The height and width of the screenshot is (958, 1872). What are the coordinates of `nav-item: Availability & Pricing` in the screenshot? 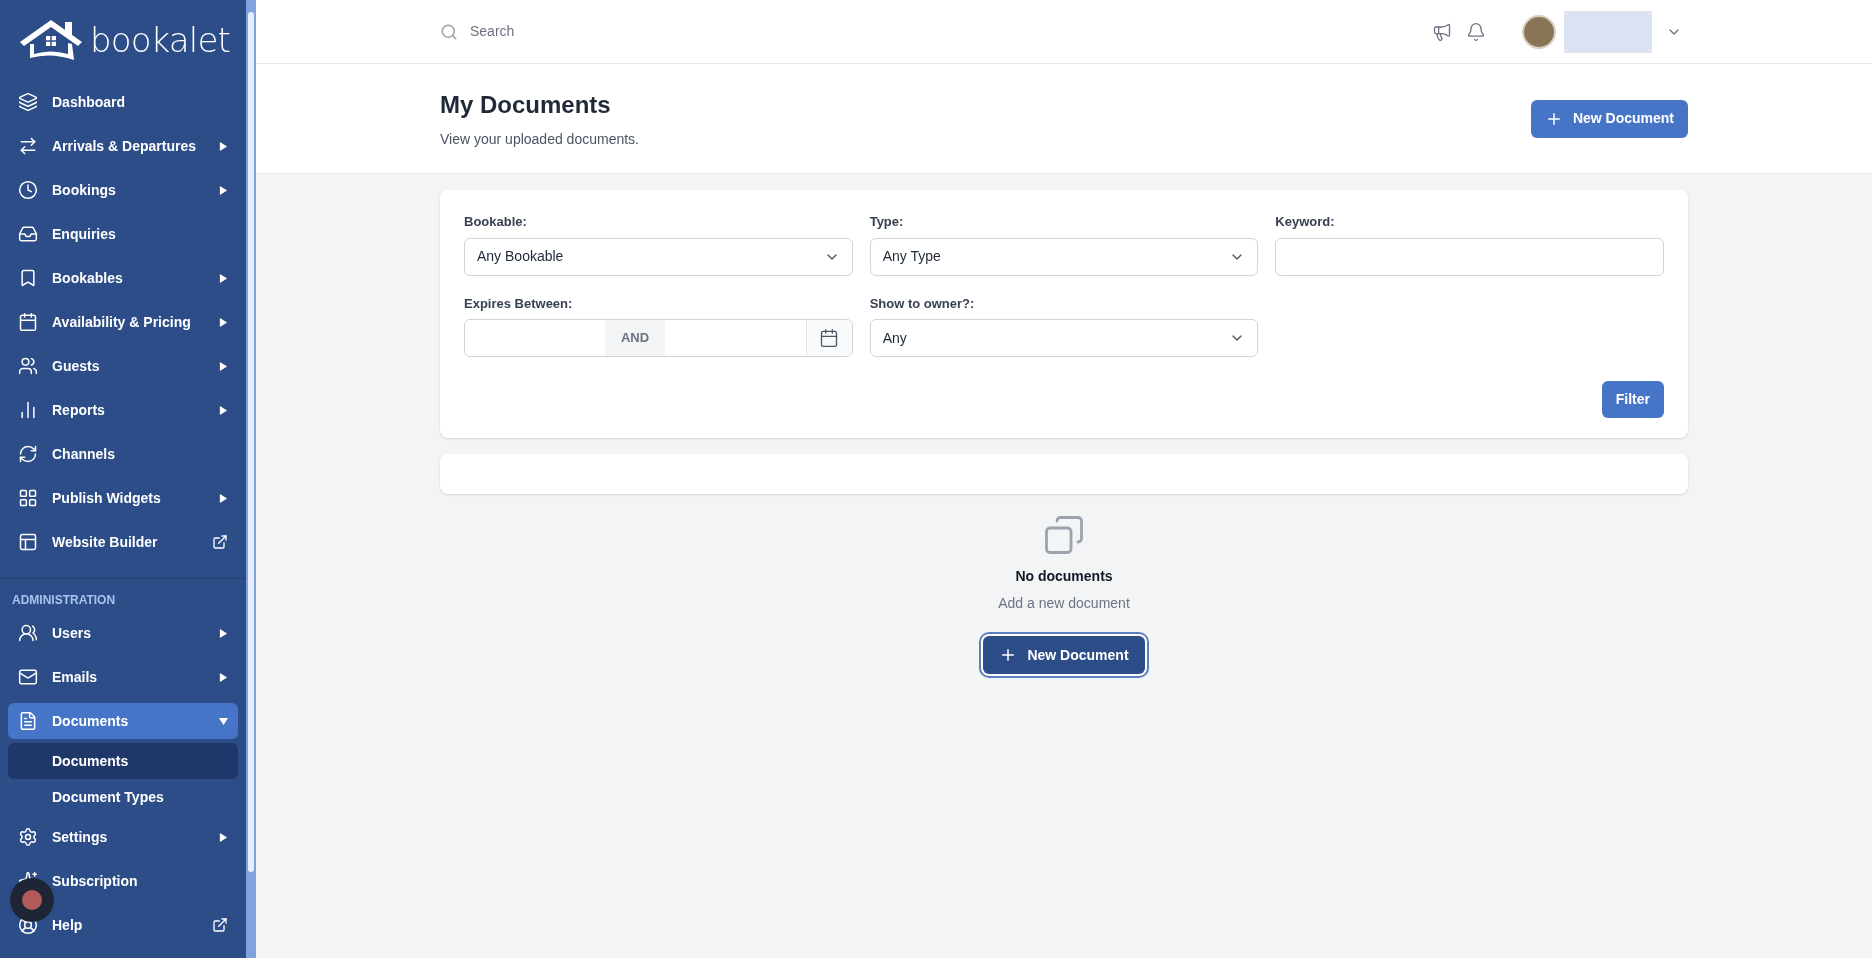 It's located at (123, 322).